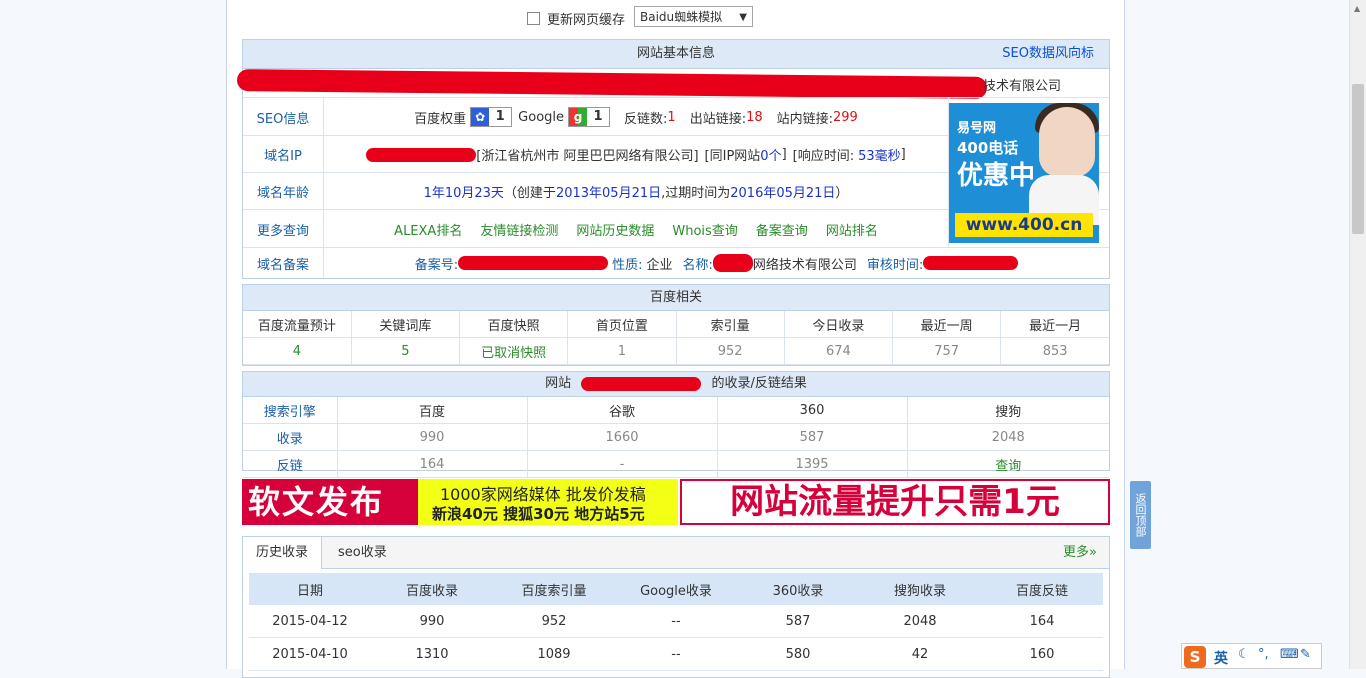 Image resolution: width=1366 pixels, height=678 pixels. I want to click on ime-mode: 英, so click(1221, 658).